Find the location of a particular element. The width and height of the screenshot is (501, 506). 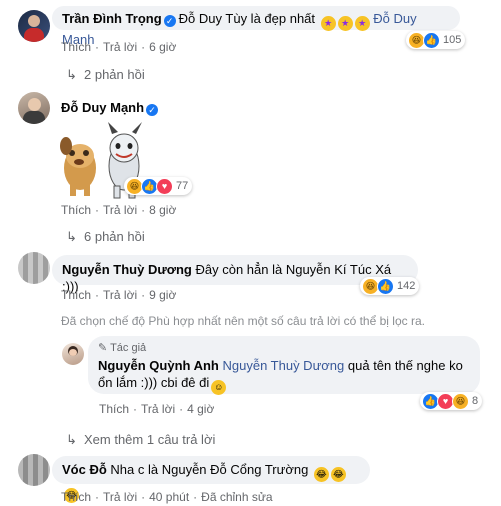

commenter-name: Nguyễn Quỳnh Anh is located at coordinates (158, 365).